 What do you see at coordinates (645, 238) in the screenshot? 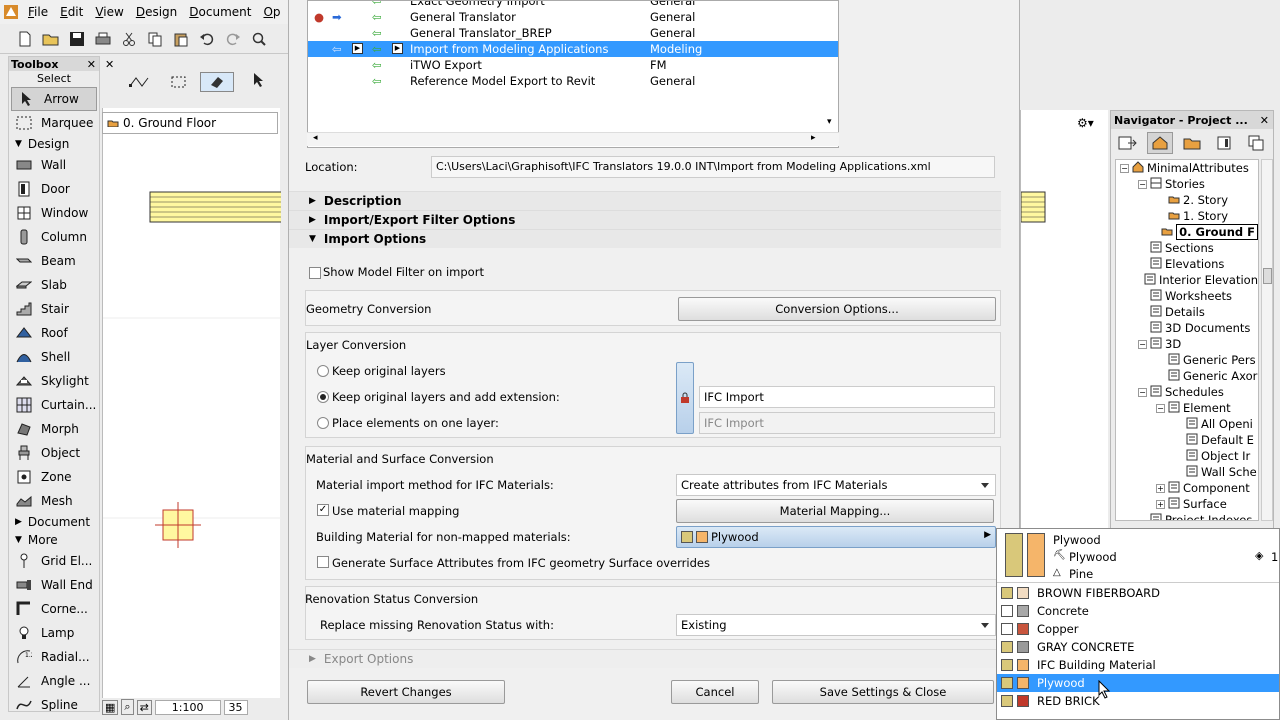
I see `section-import-options: ▼ Import Options` at bounding box center [645, 238].